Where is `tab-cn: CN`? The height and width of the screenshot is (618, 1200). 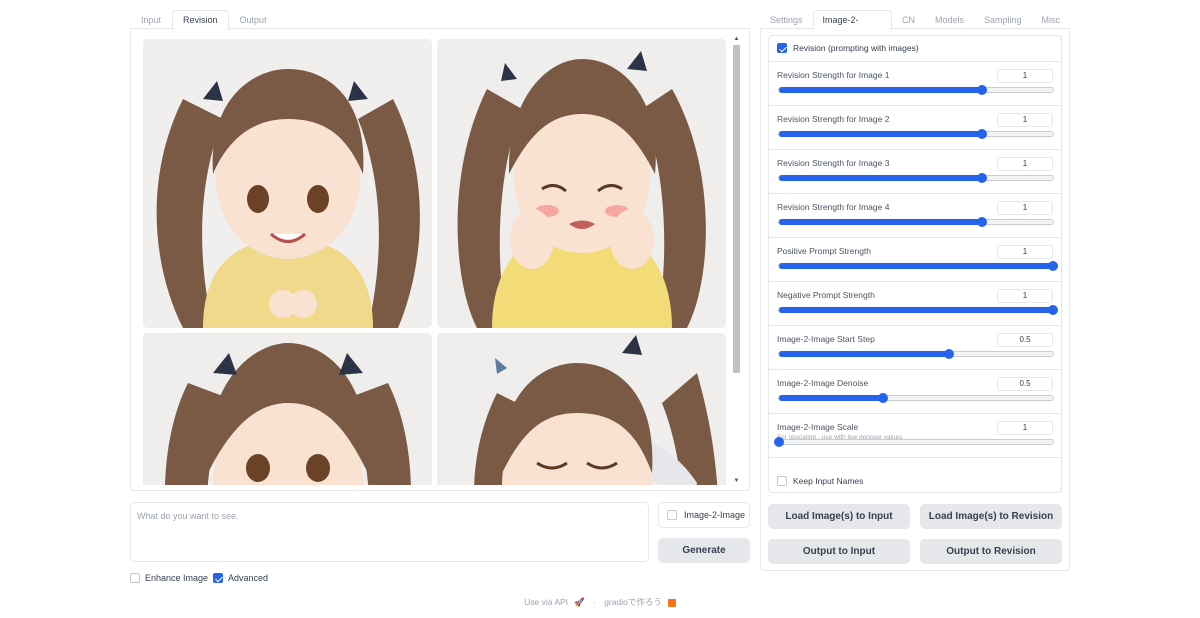
tab-cn: CN is located at coordinates (908, 19).